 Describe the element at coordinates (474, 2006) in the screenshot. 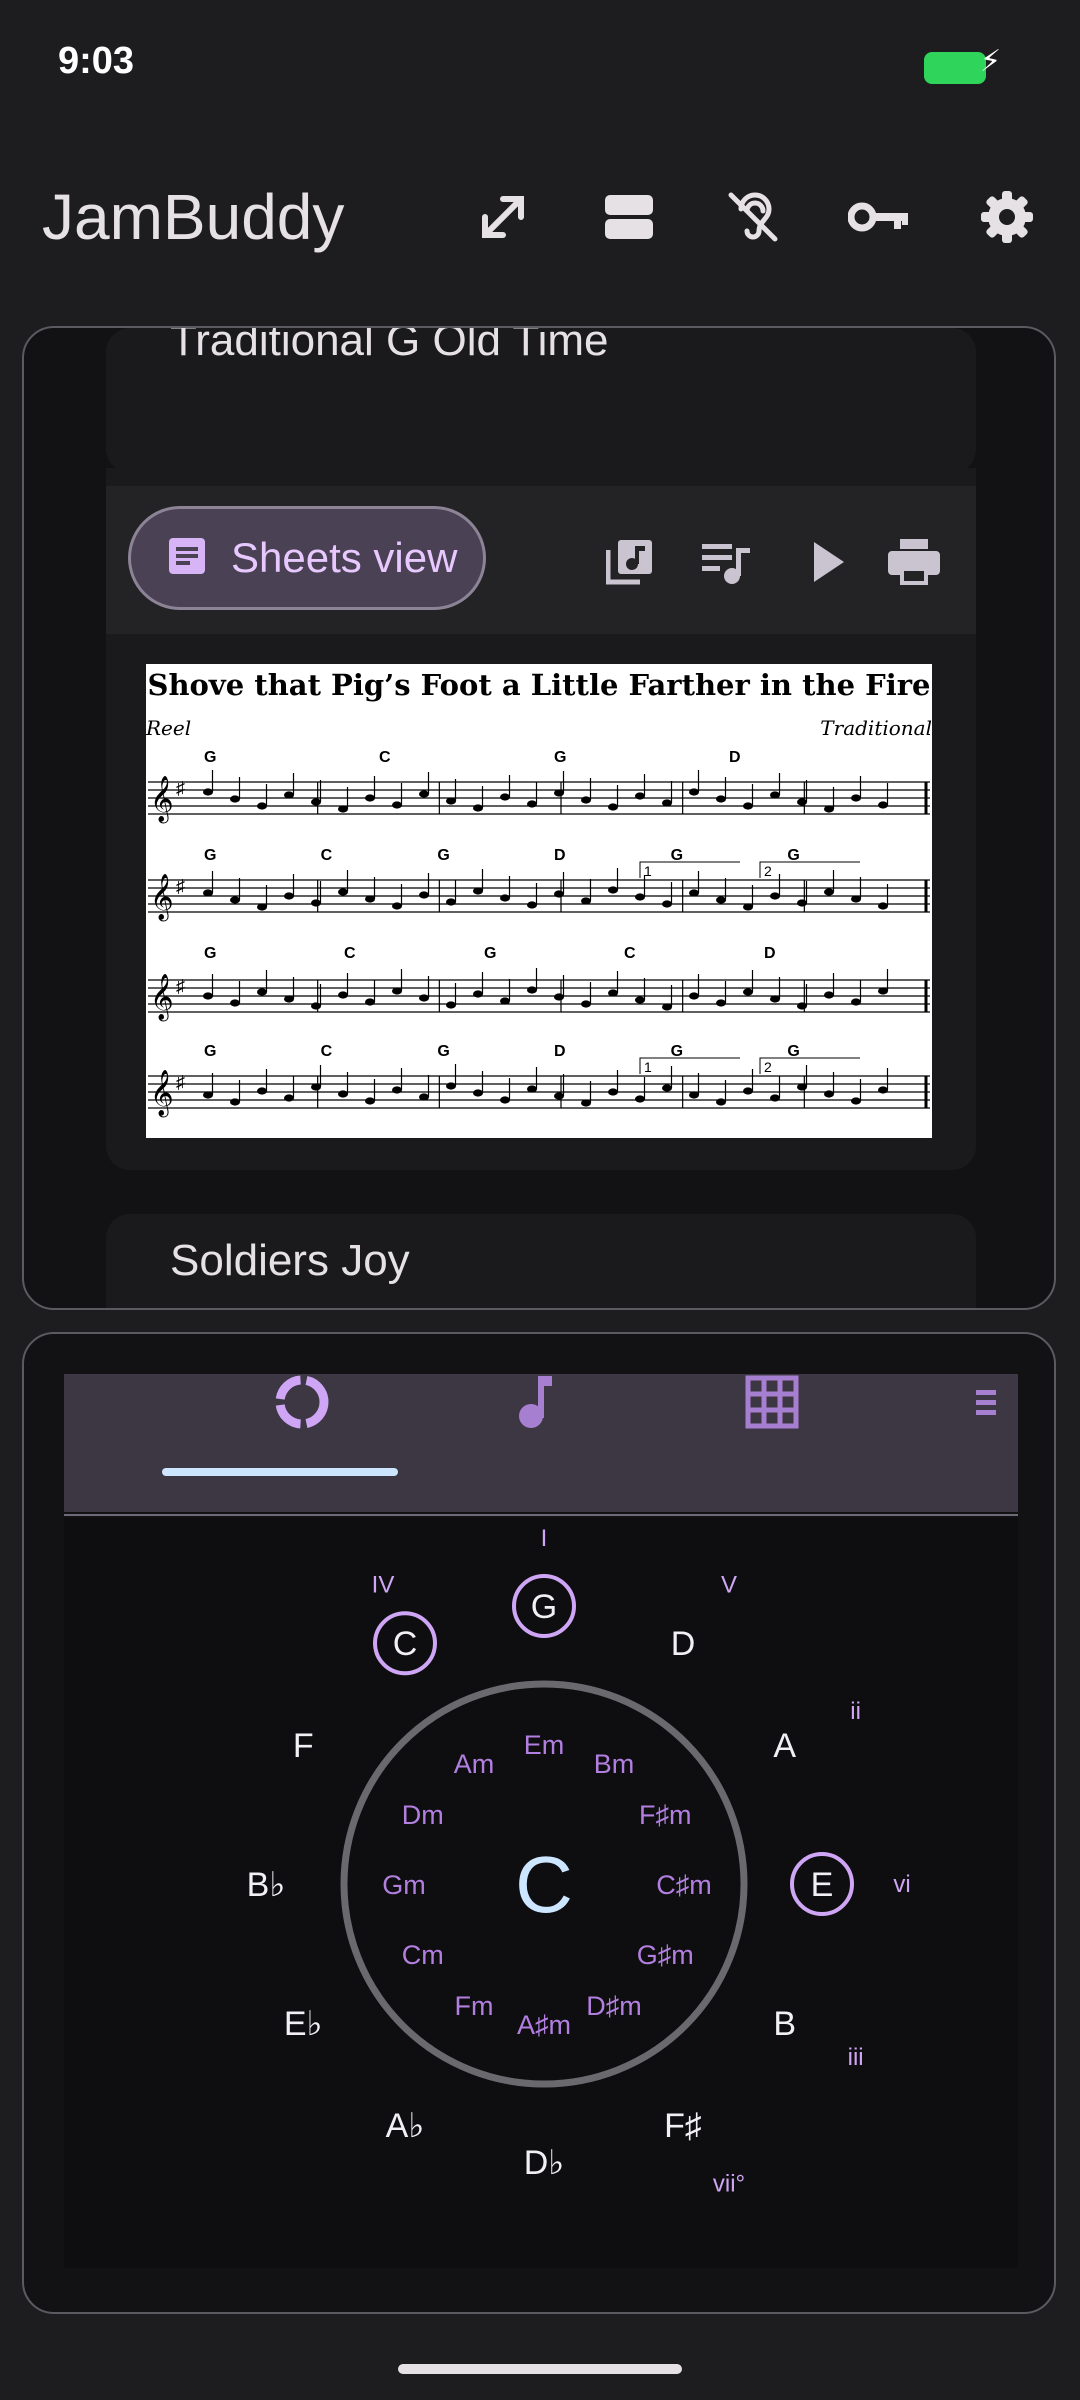

I see `inner-key: Fm` at that location.